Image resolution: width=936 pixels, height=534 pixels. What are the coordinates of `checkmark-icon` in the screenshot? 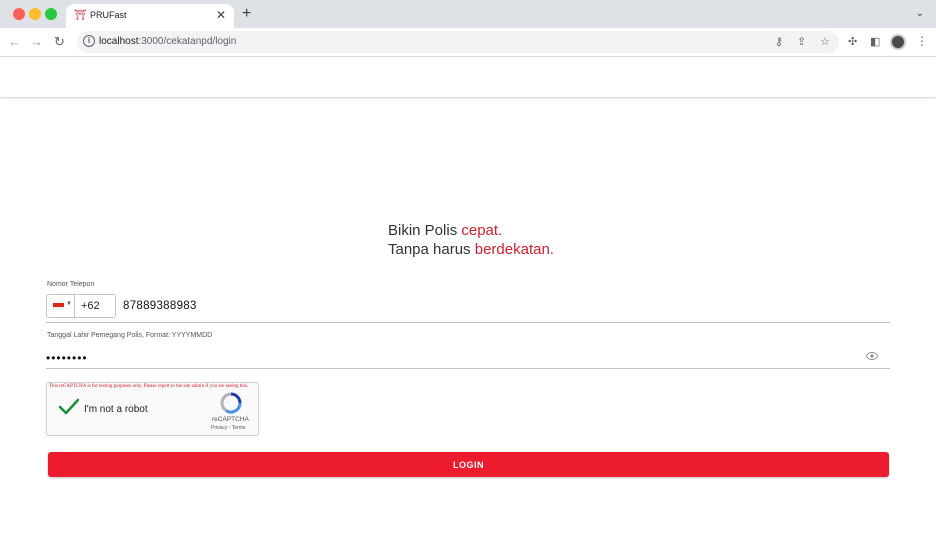 It's located at (69, 407).